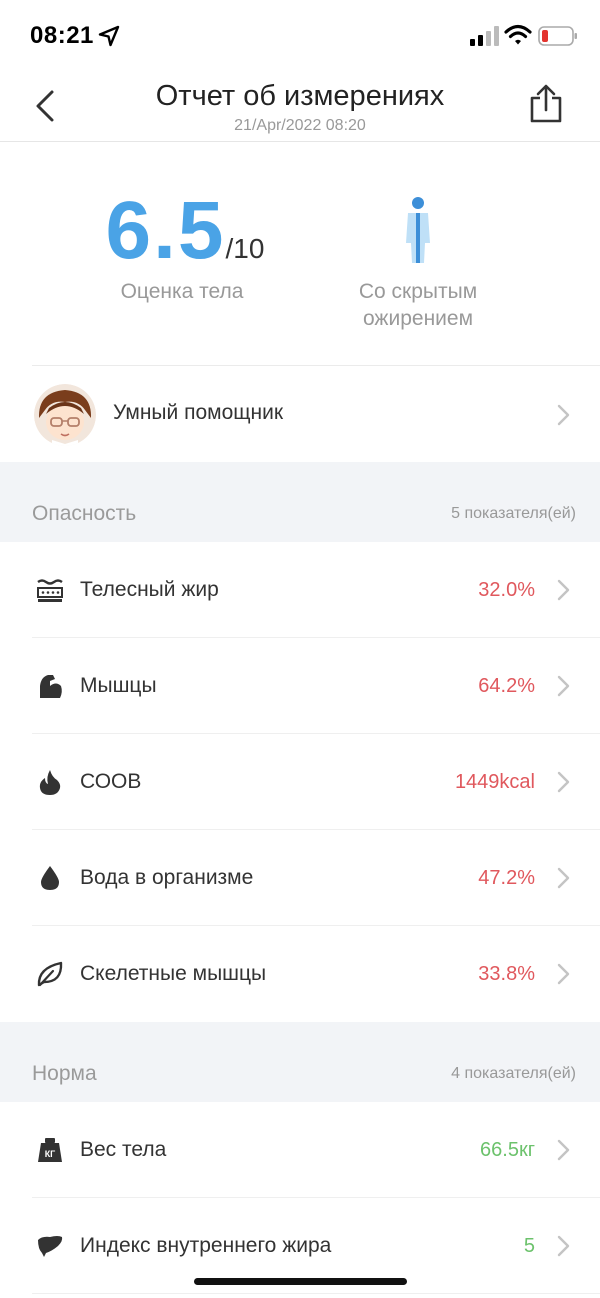 Image resolution: width=600 pixels, height=1298 pixels. Describe the element at coordinates (245, 248) in the screenshot. I see `body-score-max: /10` at that location.